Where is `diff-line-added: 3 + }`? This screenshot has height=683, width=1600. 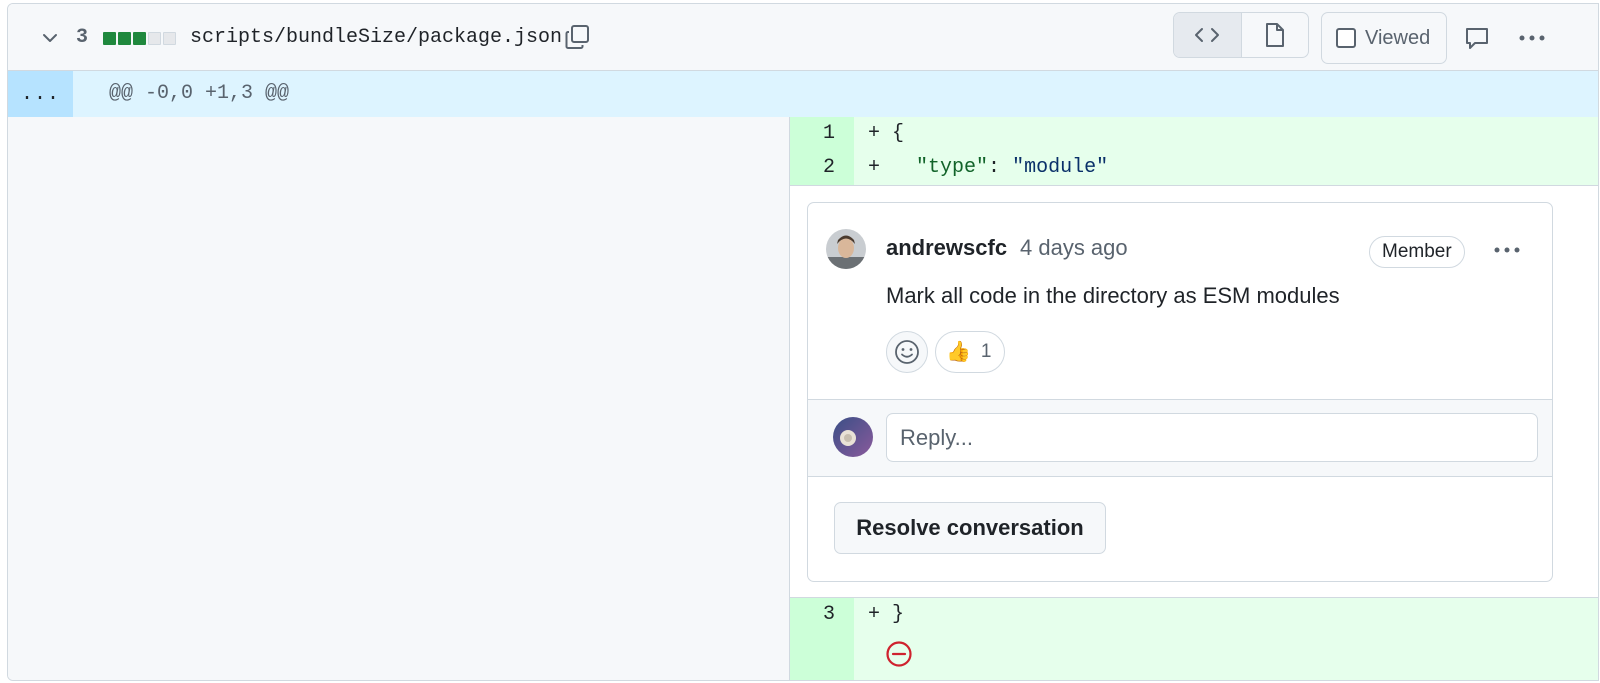 diff-line-added: 3 + } is located at coordinates (1194, 639).